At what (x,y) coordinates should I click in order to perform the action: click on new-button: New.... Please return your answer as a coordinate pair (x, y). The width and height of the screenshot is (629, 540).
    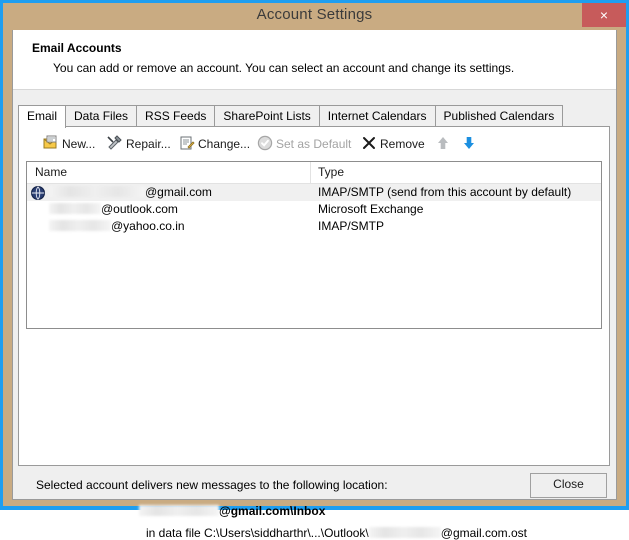
    Looking at the image, I should click on (69, 143).